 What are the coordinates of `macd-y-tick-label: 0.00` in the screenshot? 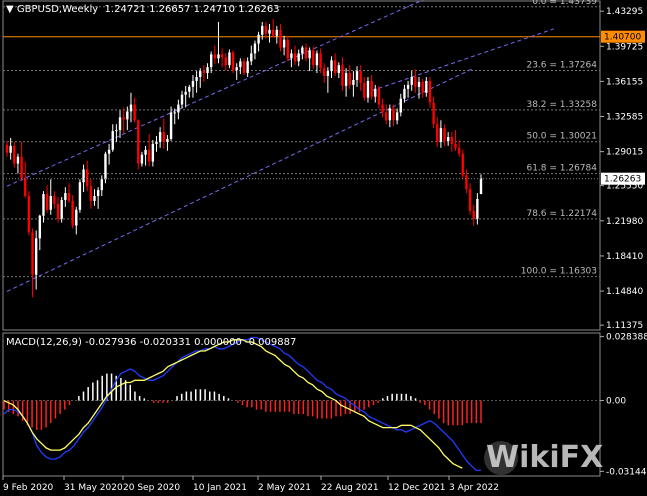 It's located at (616, 402).